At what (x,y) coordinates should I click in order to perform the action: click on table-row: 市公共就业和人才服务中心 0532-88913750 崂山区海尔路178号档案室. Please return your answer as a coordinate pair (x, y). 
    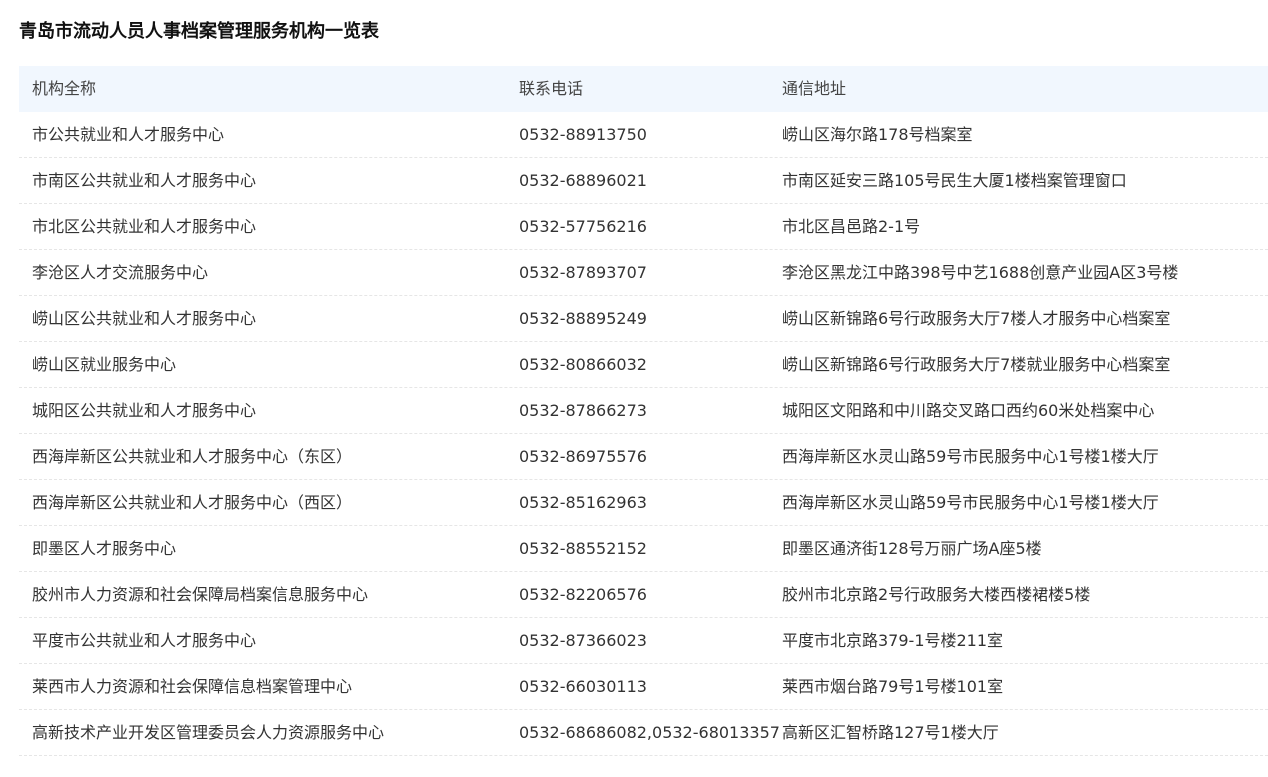
    Looking at the image, I should click on (643, 135).